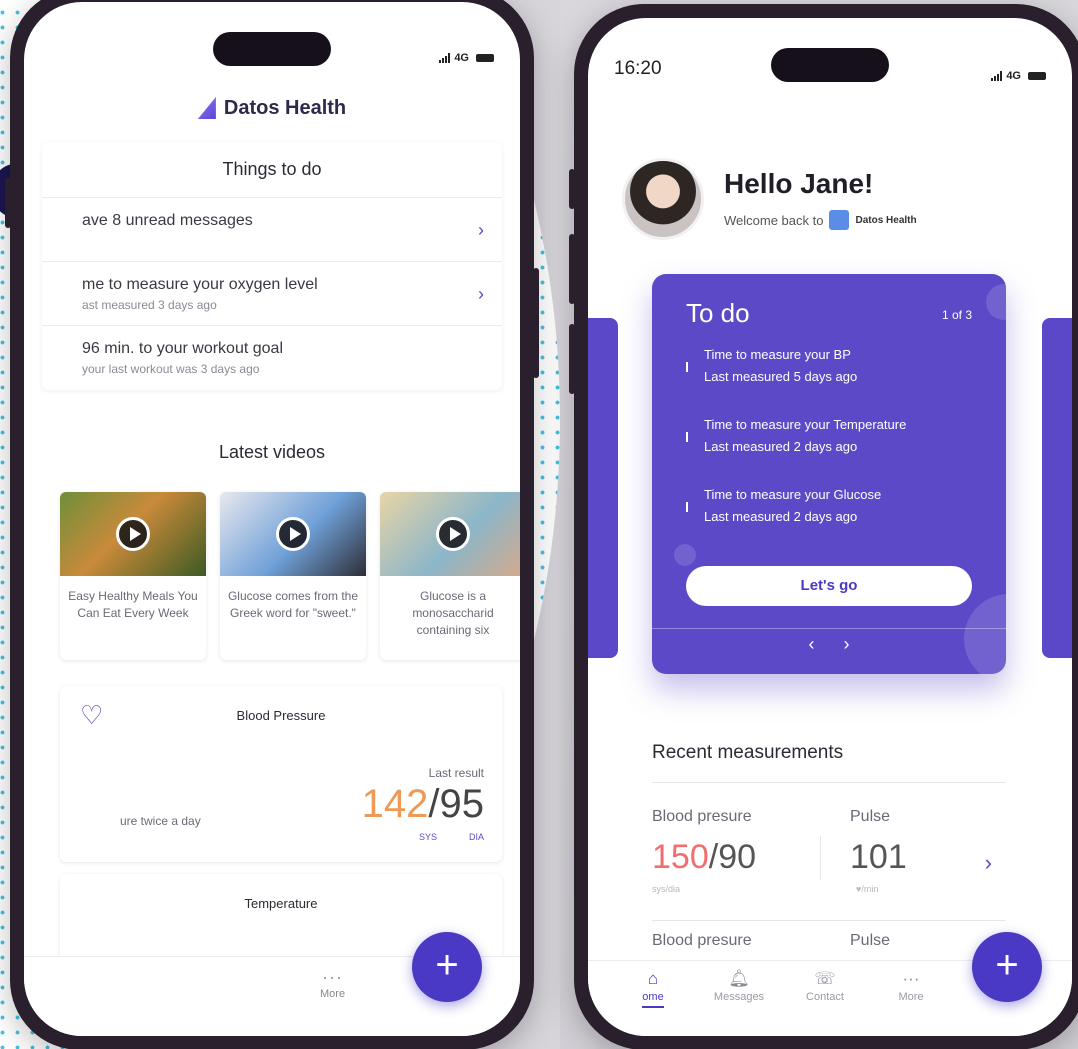 This screenshot has height=1049, width=1078. I want to click on blood-pressure-value: 142/95, so click(423, 804).